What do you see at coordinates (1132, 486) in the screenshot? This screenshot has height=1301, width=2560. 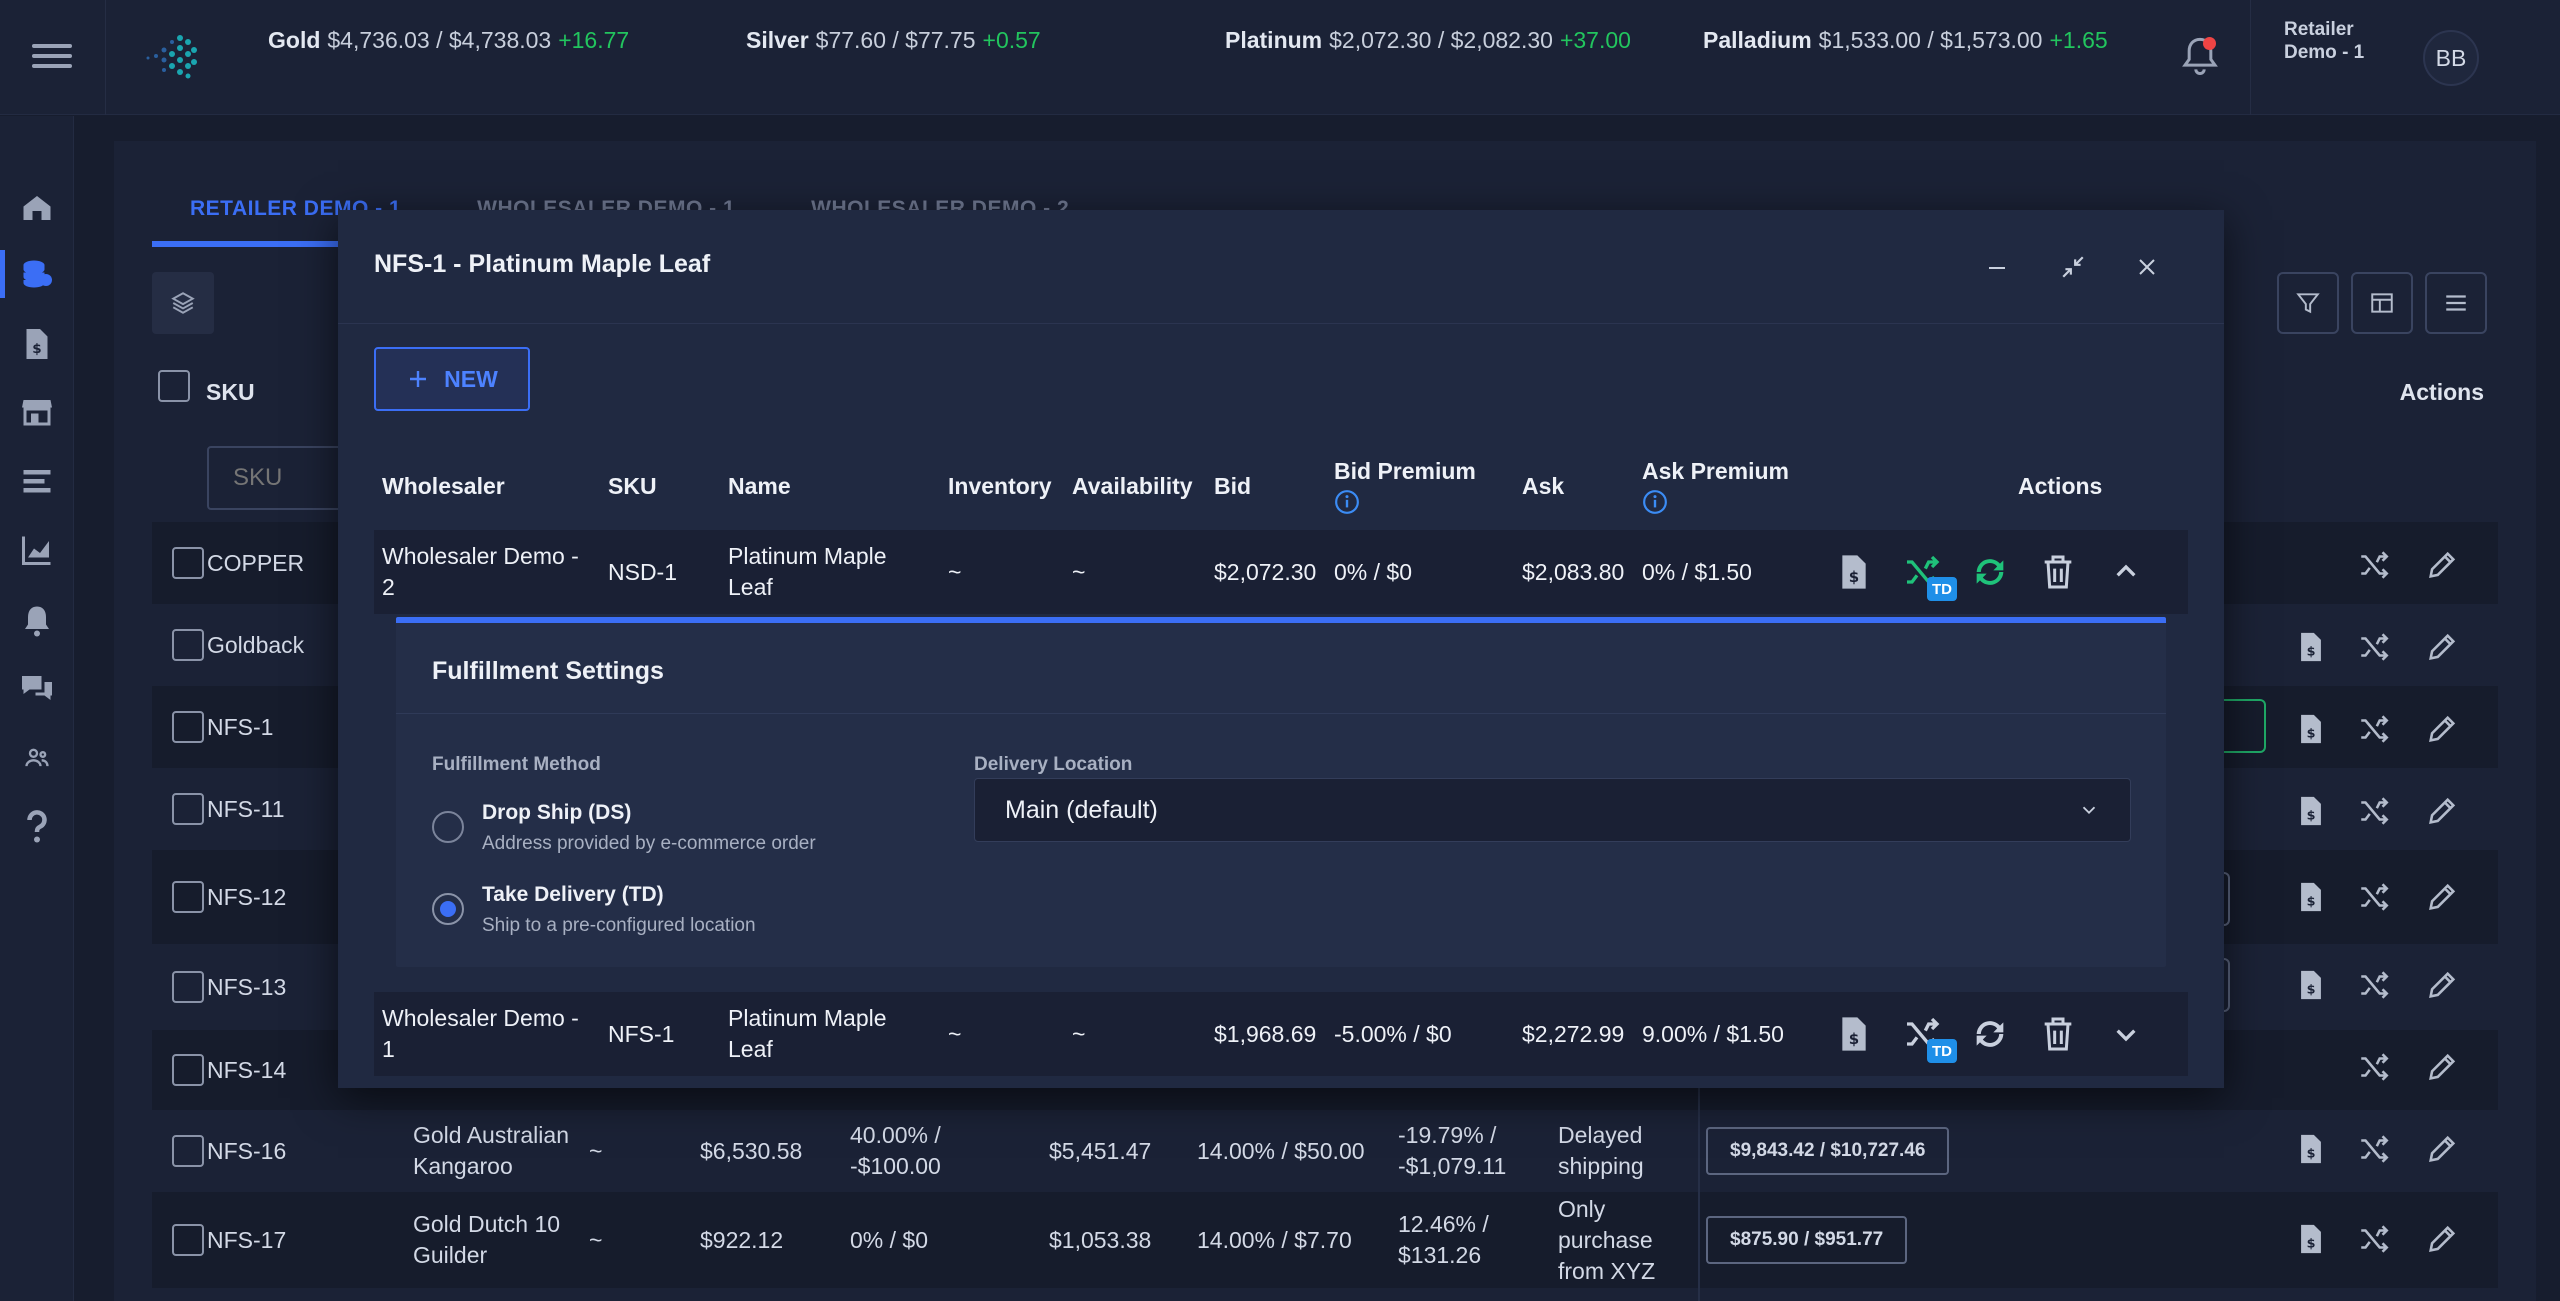 I see `col-availability: Availability` at bounding box center [1132, 486].